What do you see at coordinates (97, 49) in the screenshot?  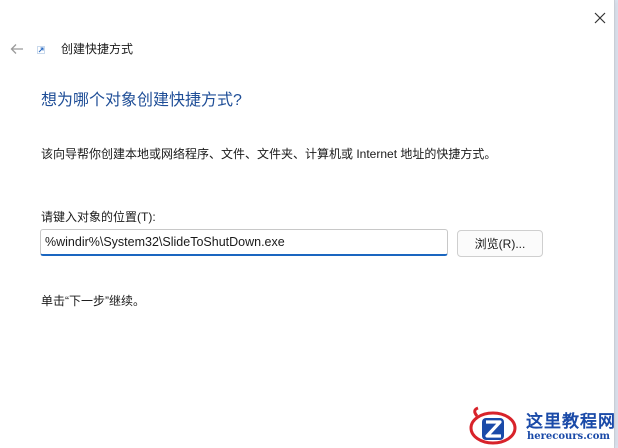 I see `window-title: 创建快捷方式` at bounding box center [97, 49].